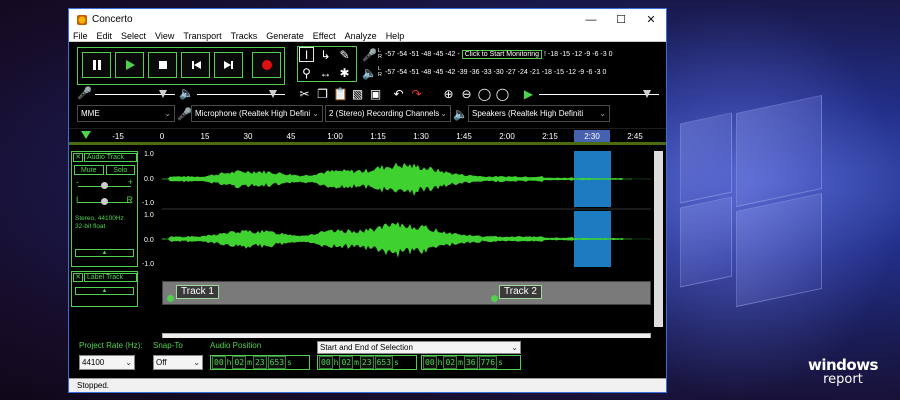 This screenshot has height=400, width=900. I want to click on amp-label: 1.0, so click(149, 154).